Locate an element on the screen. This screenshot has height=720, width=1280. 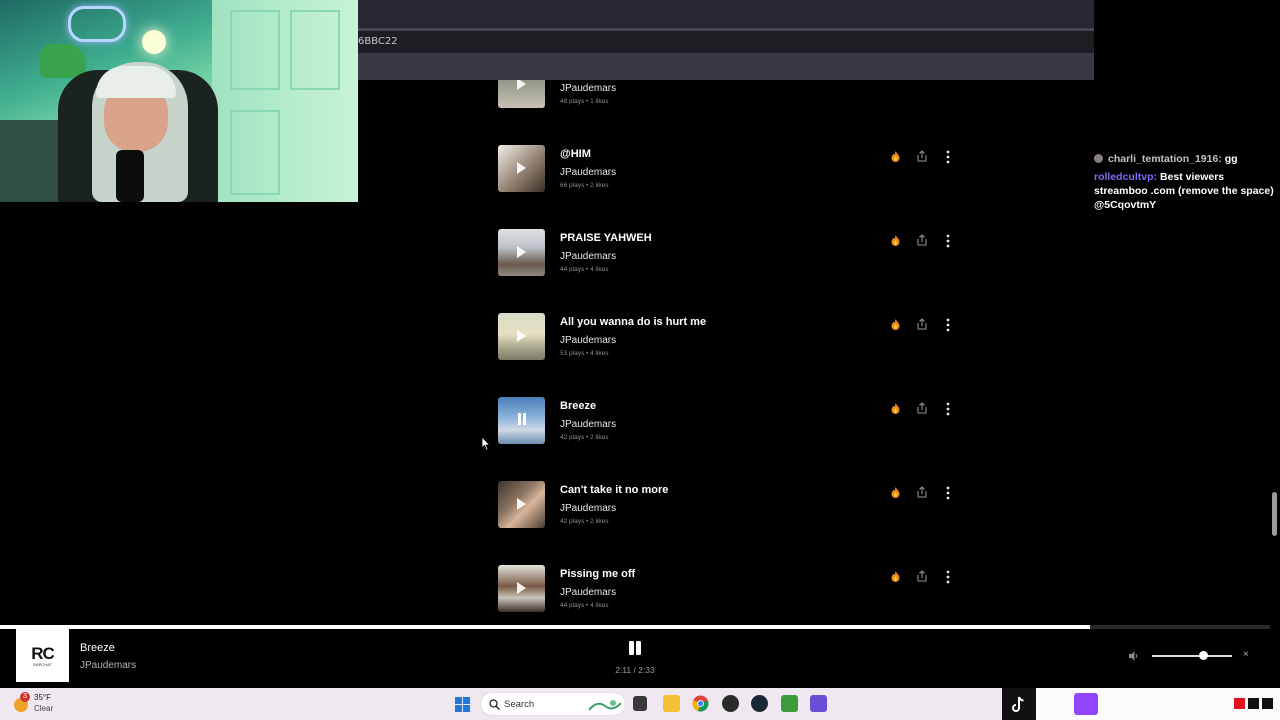
browser-toolbar is located at coordinates (726, 66).